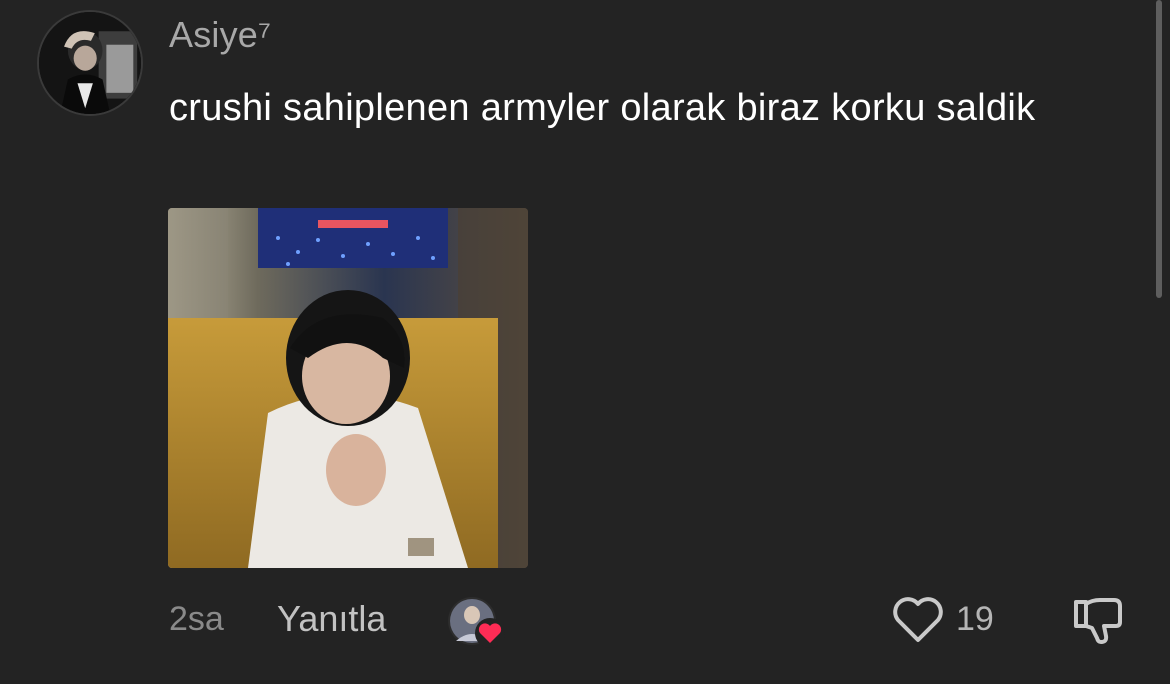 This screenshot has height=684, width=1170. What do you see at coordinates (220, 35) in the screenshot?
I see `username: Asiye⁷` at bounding box center [220, 35].